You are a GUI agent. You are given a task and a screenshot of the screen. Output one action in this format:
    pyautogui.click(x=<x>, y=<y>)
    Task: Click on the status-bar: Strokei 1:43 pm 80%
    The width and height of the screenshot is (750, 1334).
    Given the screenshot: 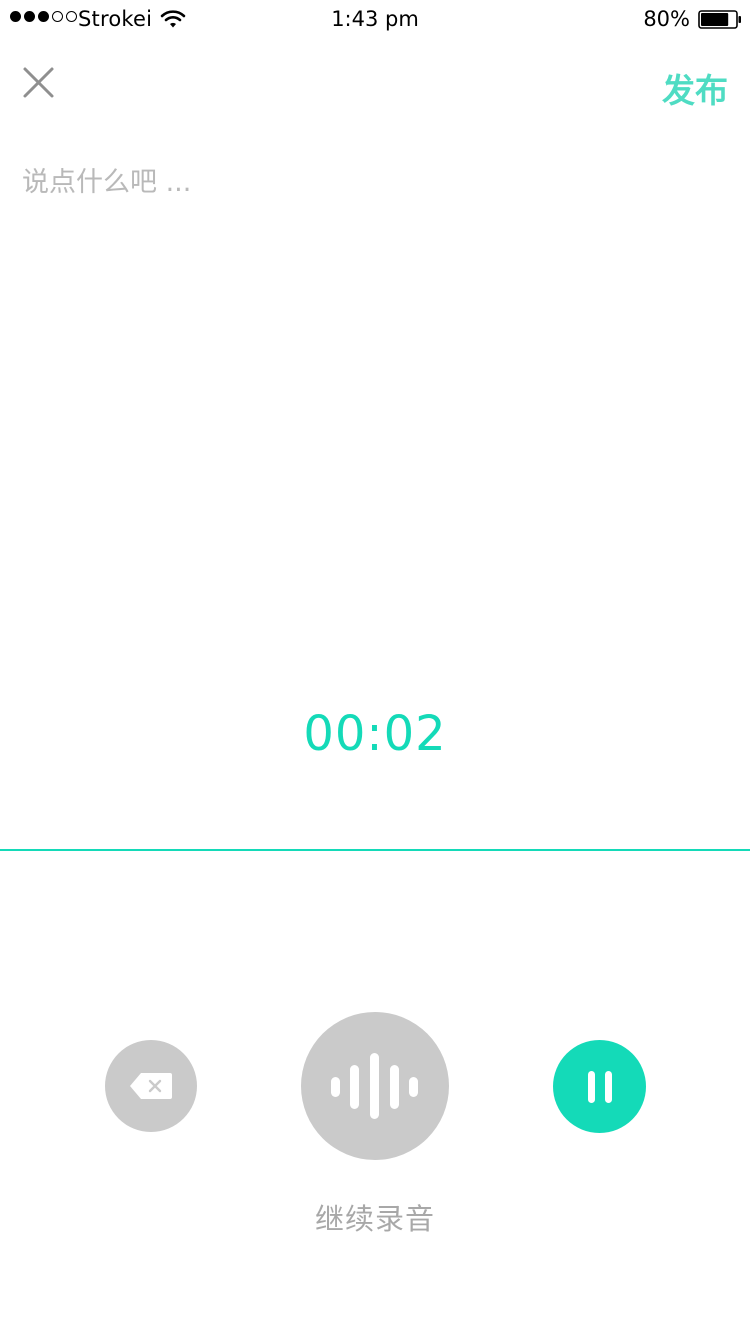 What is the action you would take?
    pyautogui.click(x=375, y=20)
    